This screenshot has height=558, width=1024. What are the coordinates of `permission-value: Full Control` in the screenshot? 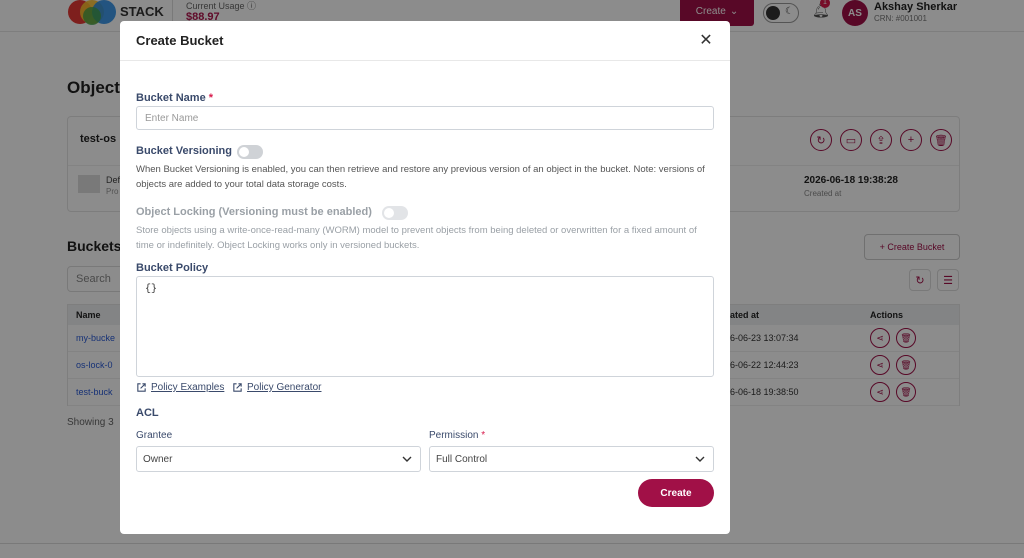 It's located at (462, 459).